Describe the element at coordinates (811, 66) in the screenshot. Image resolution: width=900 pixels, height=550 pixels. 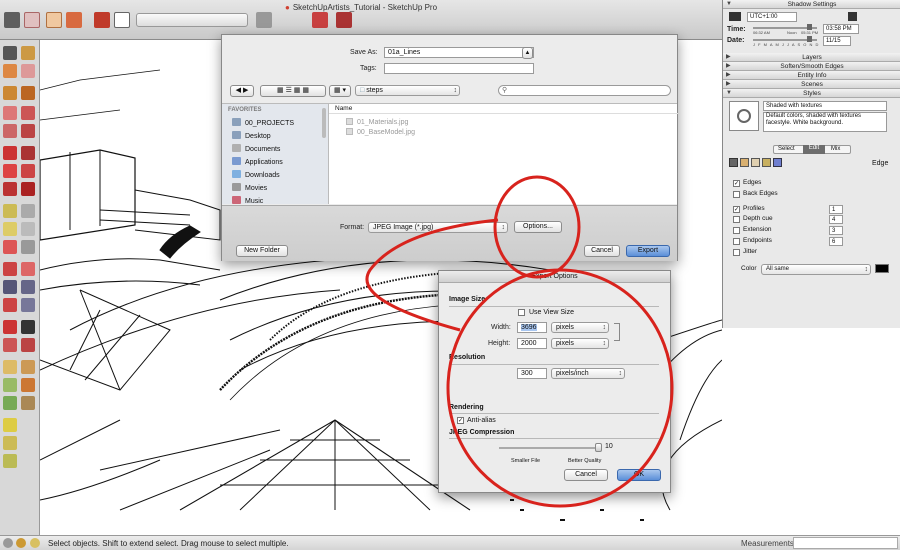
I see `soften-edges-header: ▶ Soften/Smooth Edges` at that location.